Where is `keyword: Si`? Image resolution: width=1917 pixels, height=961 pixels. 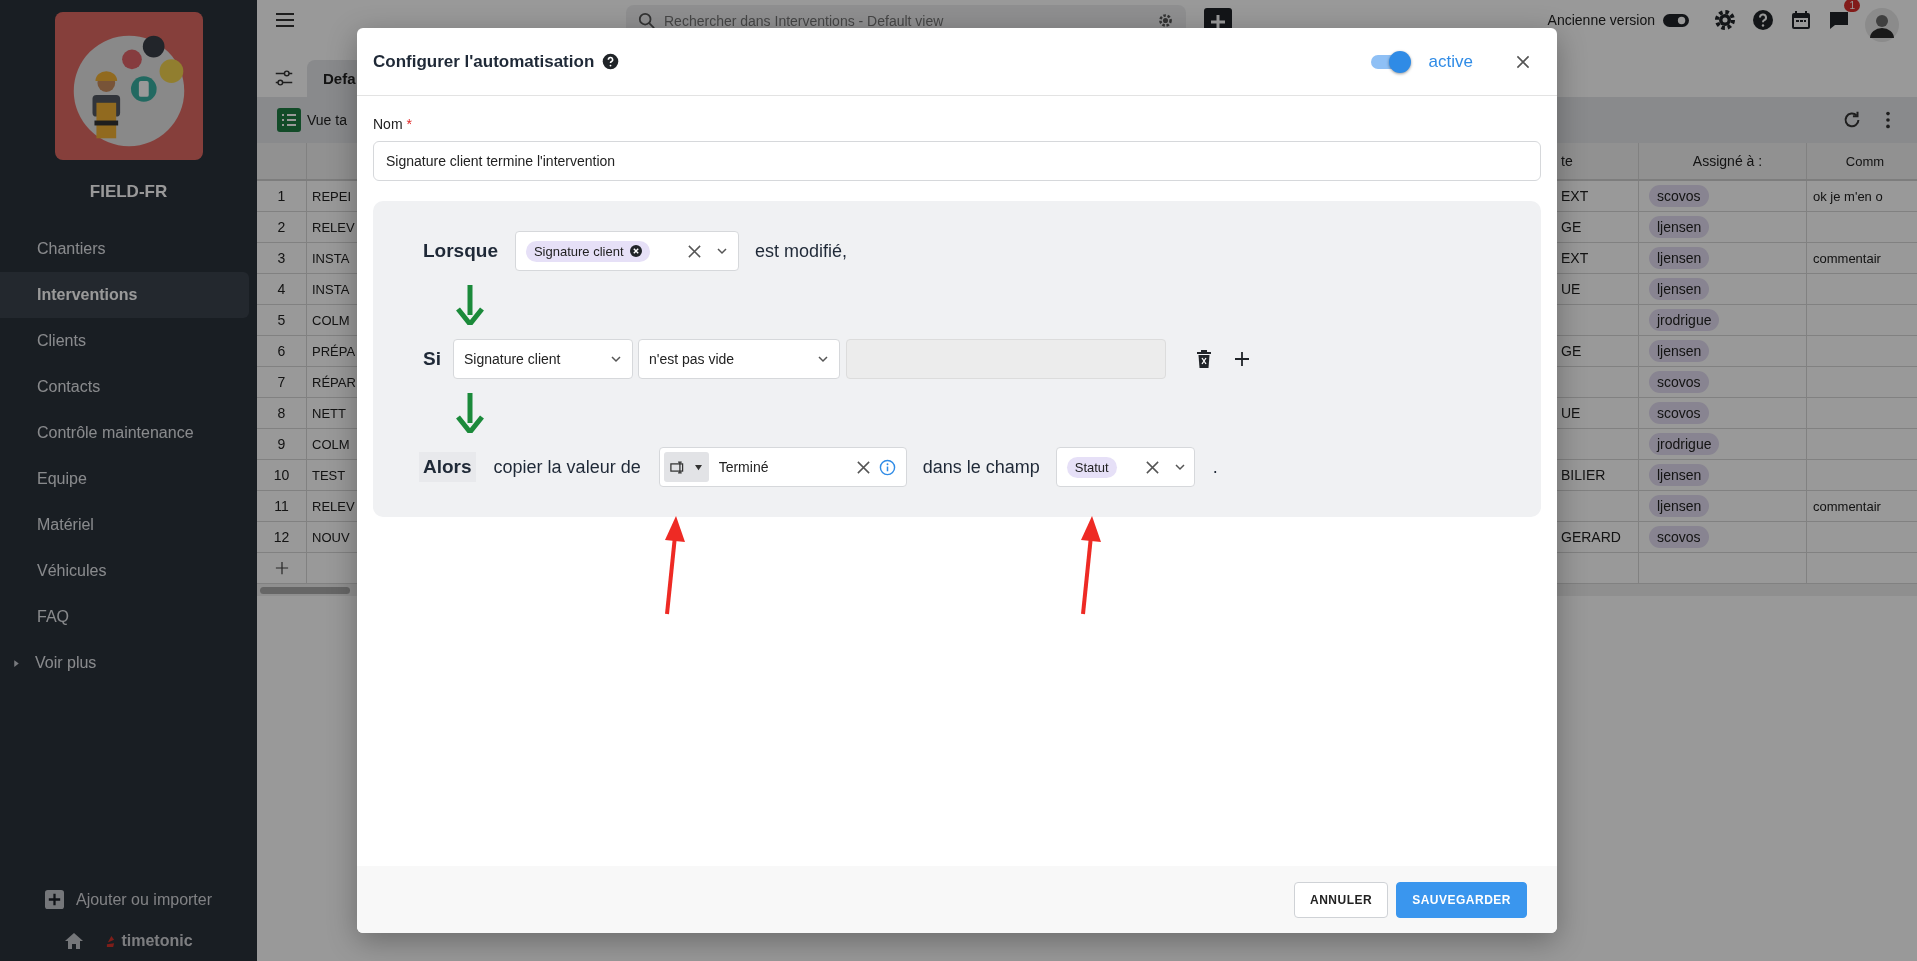
keyword: Si is located at coordinates (432, 359).